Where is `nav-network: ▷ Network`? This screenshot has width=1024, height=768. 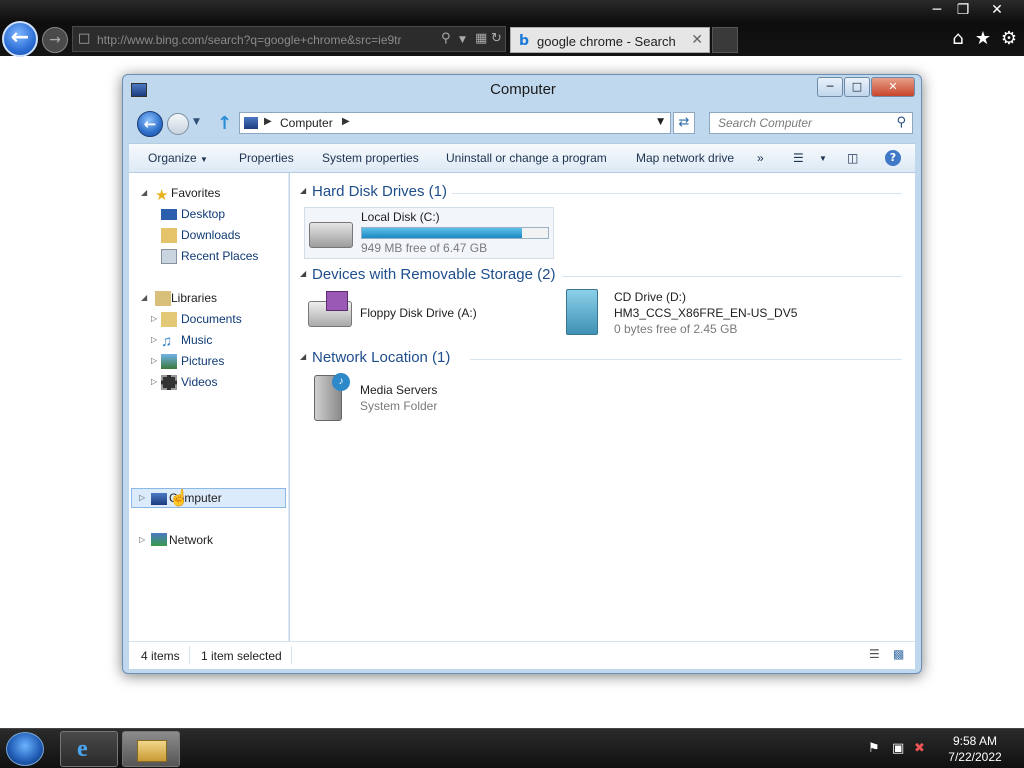 nav-network: ▷ Network is located at coordinates (209, 541).